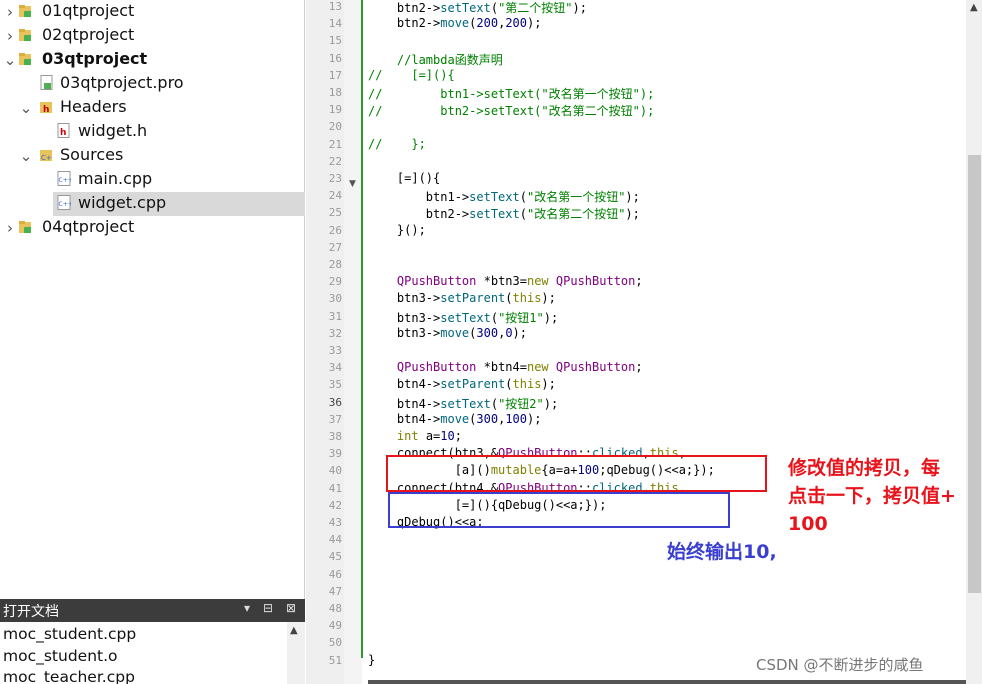 This screenshot has width=982, height=684. What do you see at coordinates (335, 557) in the screenshot?
I see `line-number: 45` at bounding box center [335, 557].